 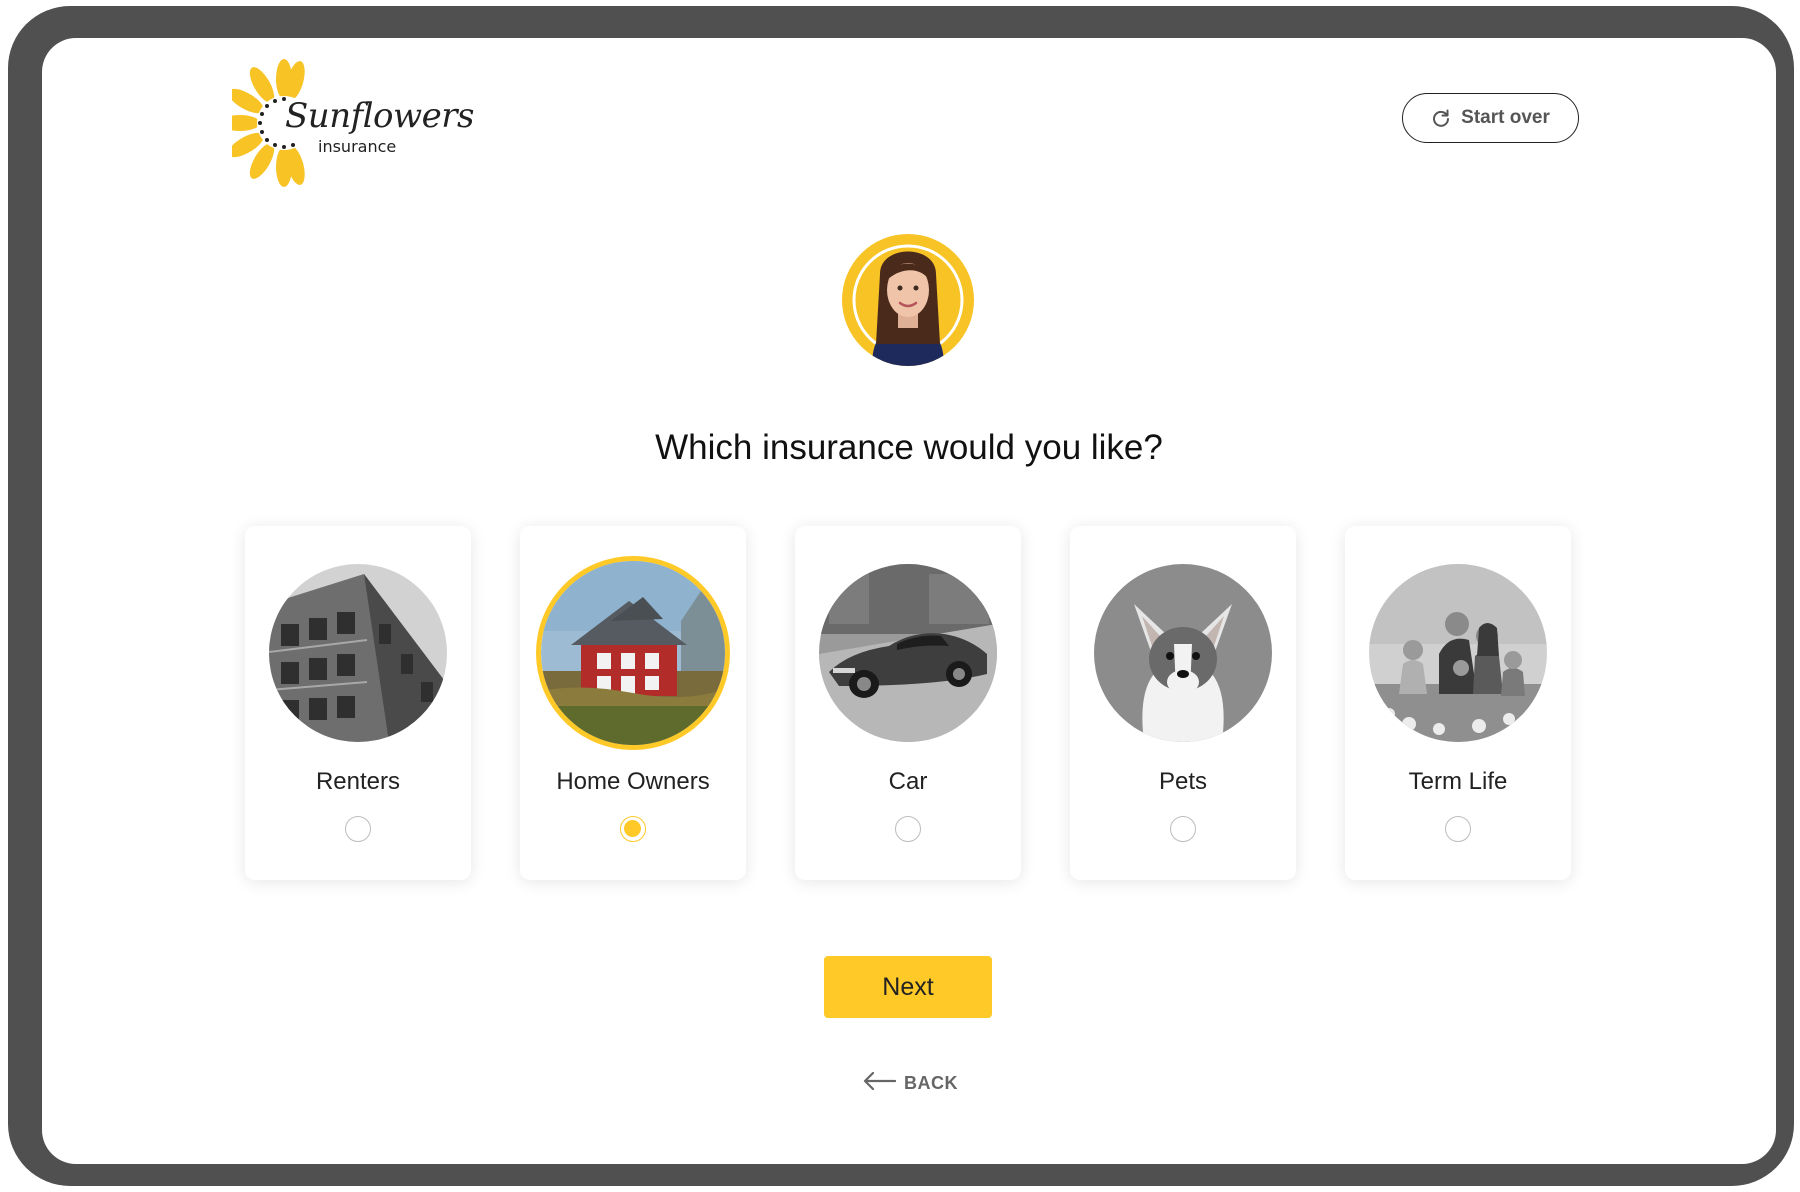 I want to click on house-photo, so click(x=633, y=653).